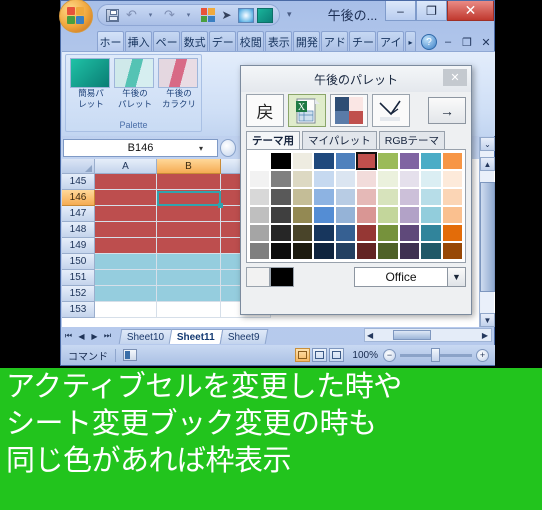 The height and width of the screenshot is (510, 542). I want to click on palette-button-gogo-karakuri: 午後の カラクリ, so click(179, 83).